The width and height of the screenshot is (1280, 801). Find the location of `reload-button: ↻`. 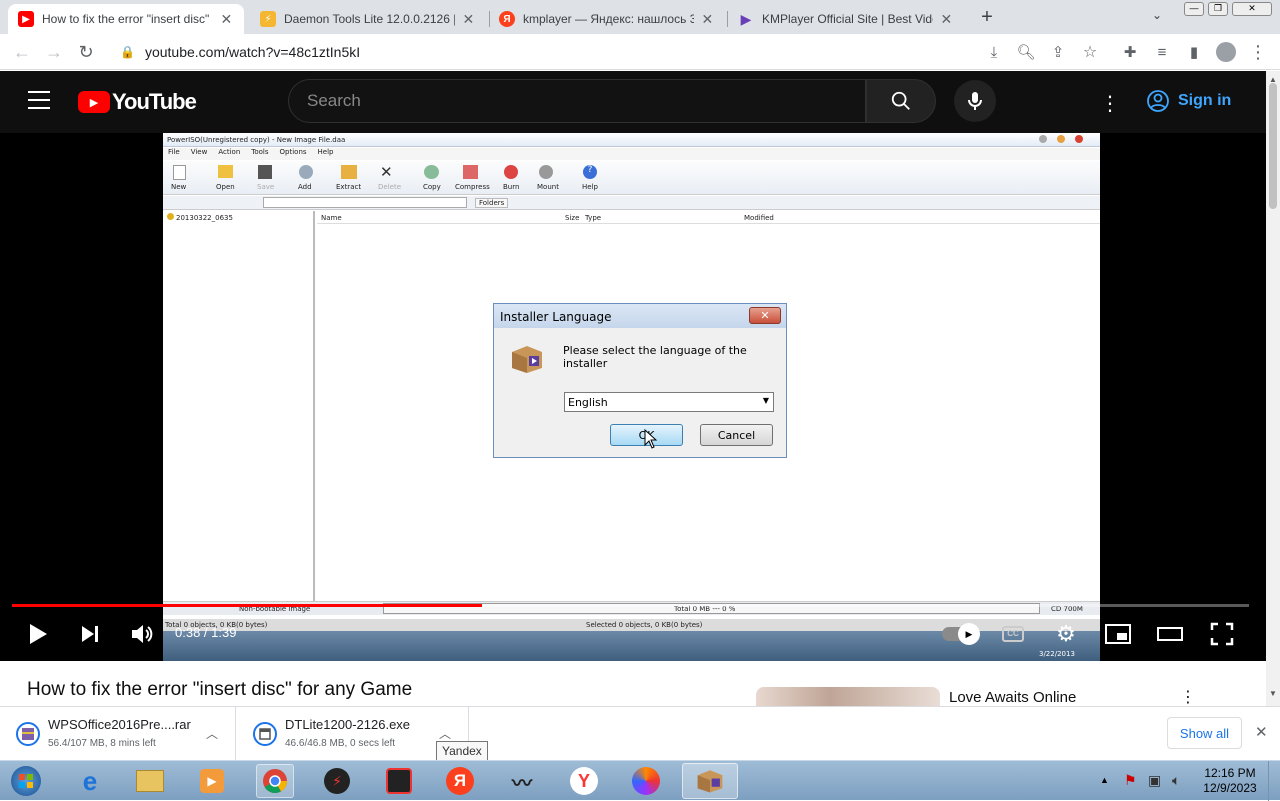

reload-button: ↻ is located at coordinates (86, 52).